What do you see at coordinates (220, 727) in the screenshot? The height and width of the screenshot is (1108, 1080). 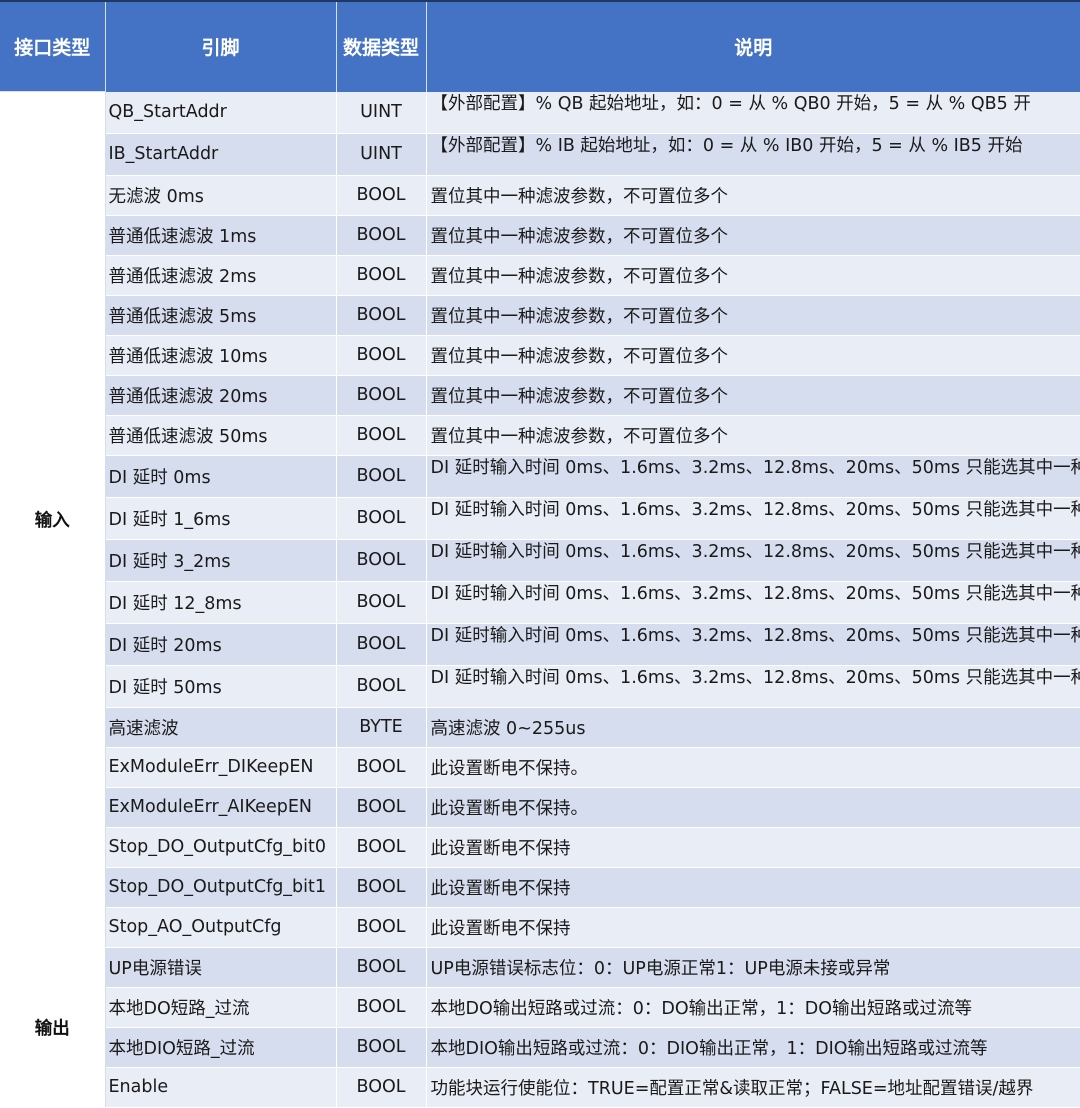 I see `pin-cell: 高速滤波` at bounding box center [220, 727].